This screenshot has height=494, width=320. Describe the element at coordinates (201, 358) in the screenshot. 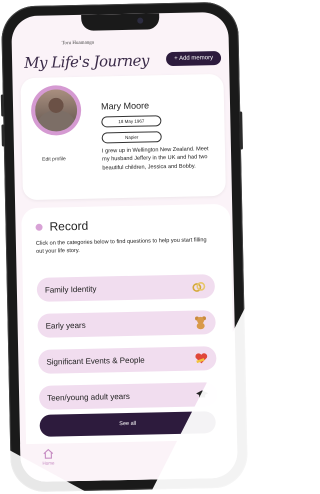

I see `heart-icon` at that location.